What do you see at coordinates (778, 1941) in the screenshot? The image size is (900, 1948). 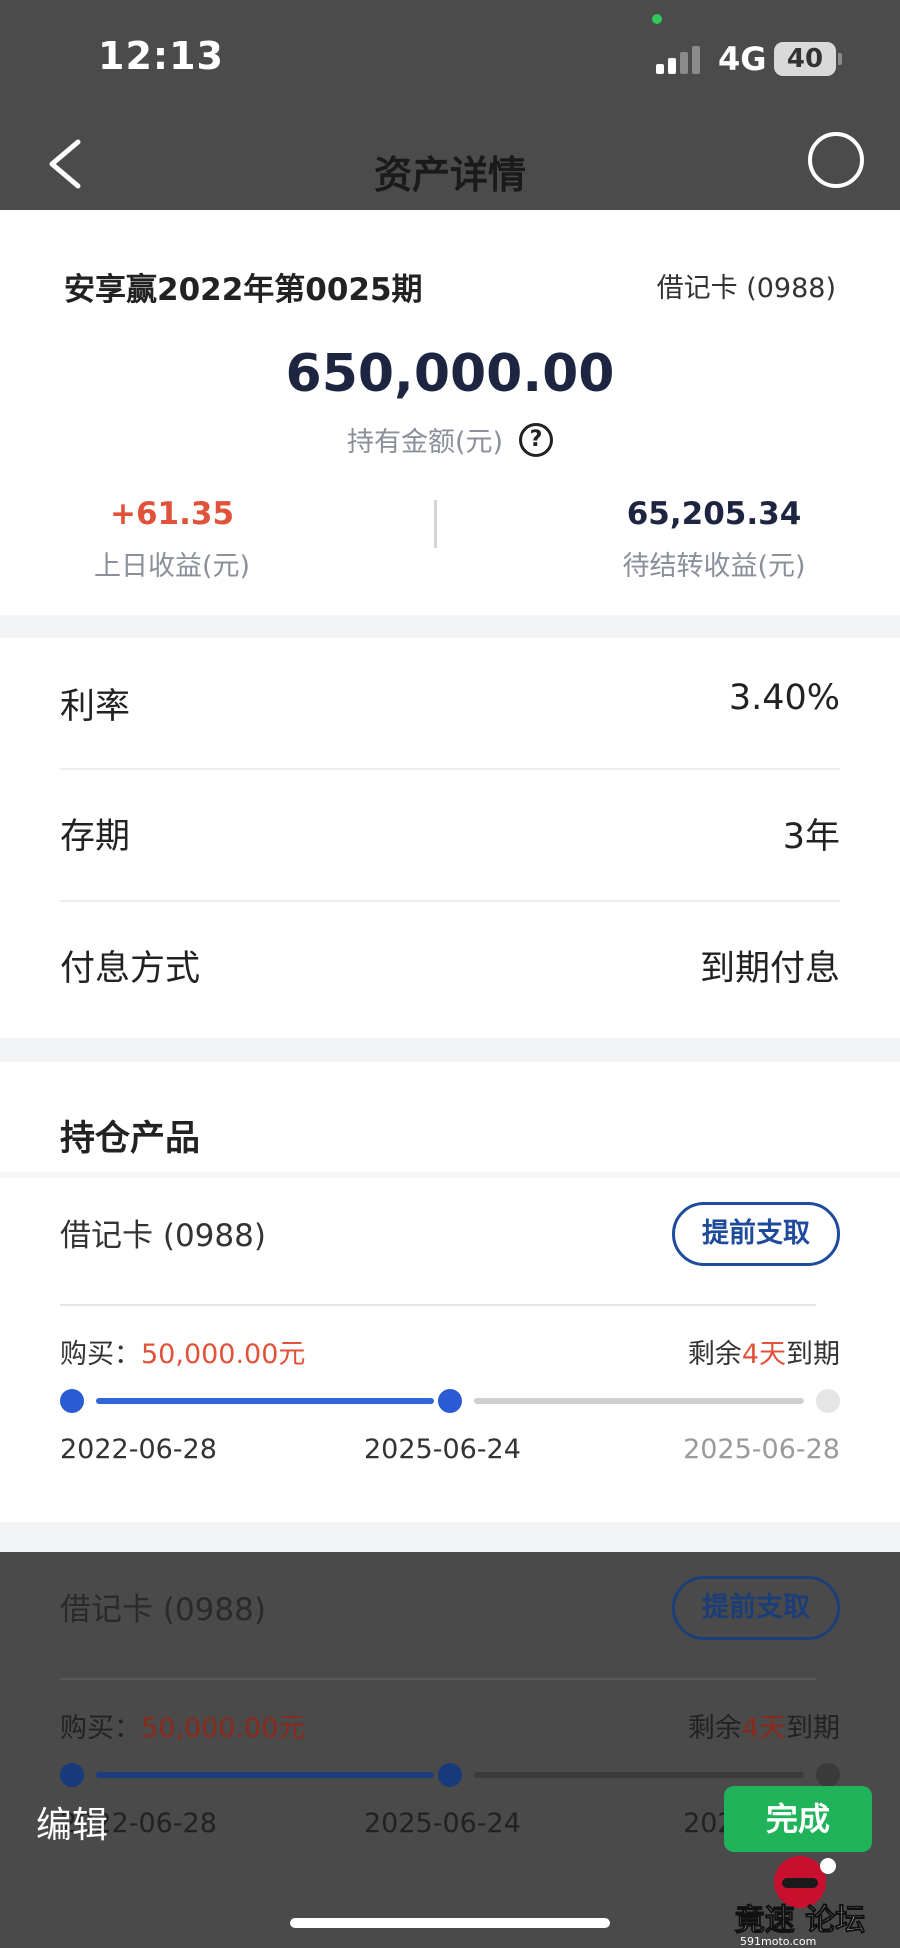 I see `svg-text: 591moto.com` at bounding box center [778, 1941].